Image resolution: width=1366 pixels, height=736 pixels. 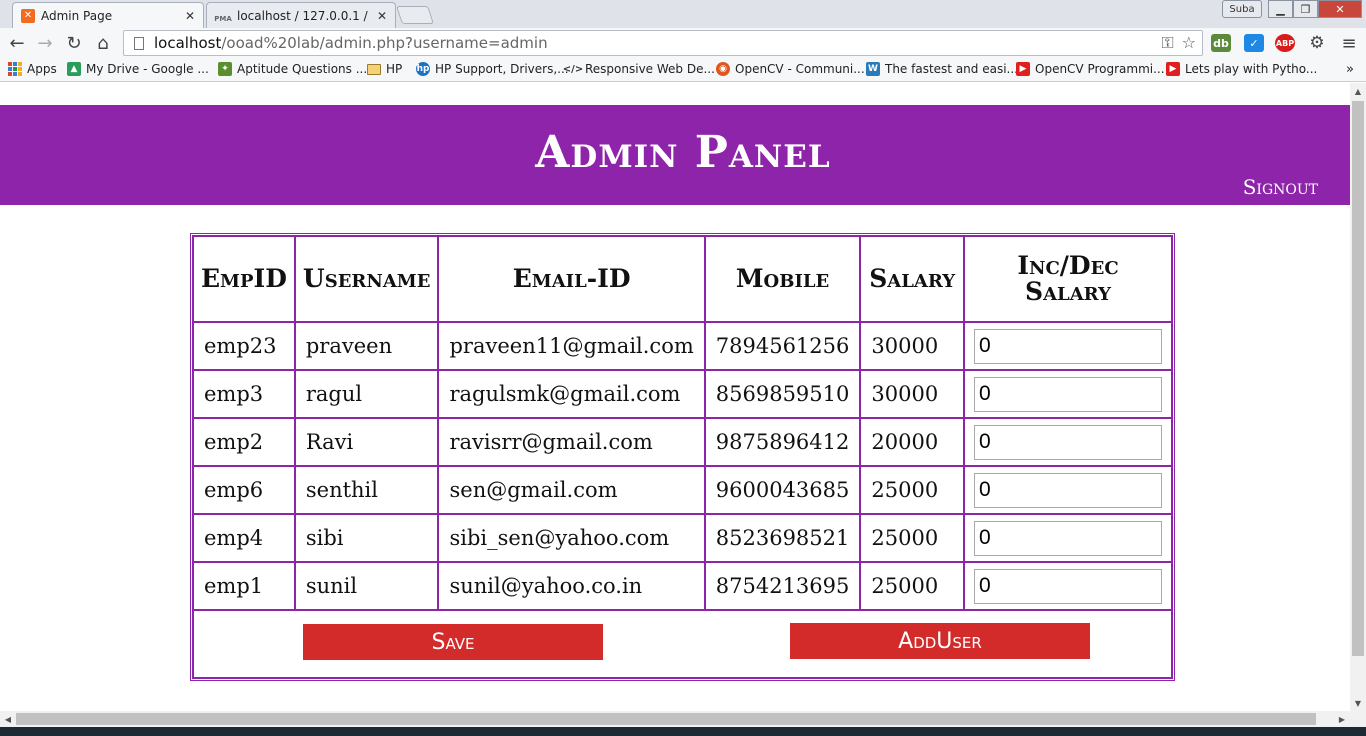 What do you see at coordinates (1358, 378) in the screenshot?
I see `vertical-scroll-thumb` at bounding box center [1358, 378].